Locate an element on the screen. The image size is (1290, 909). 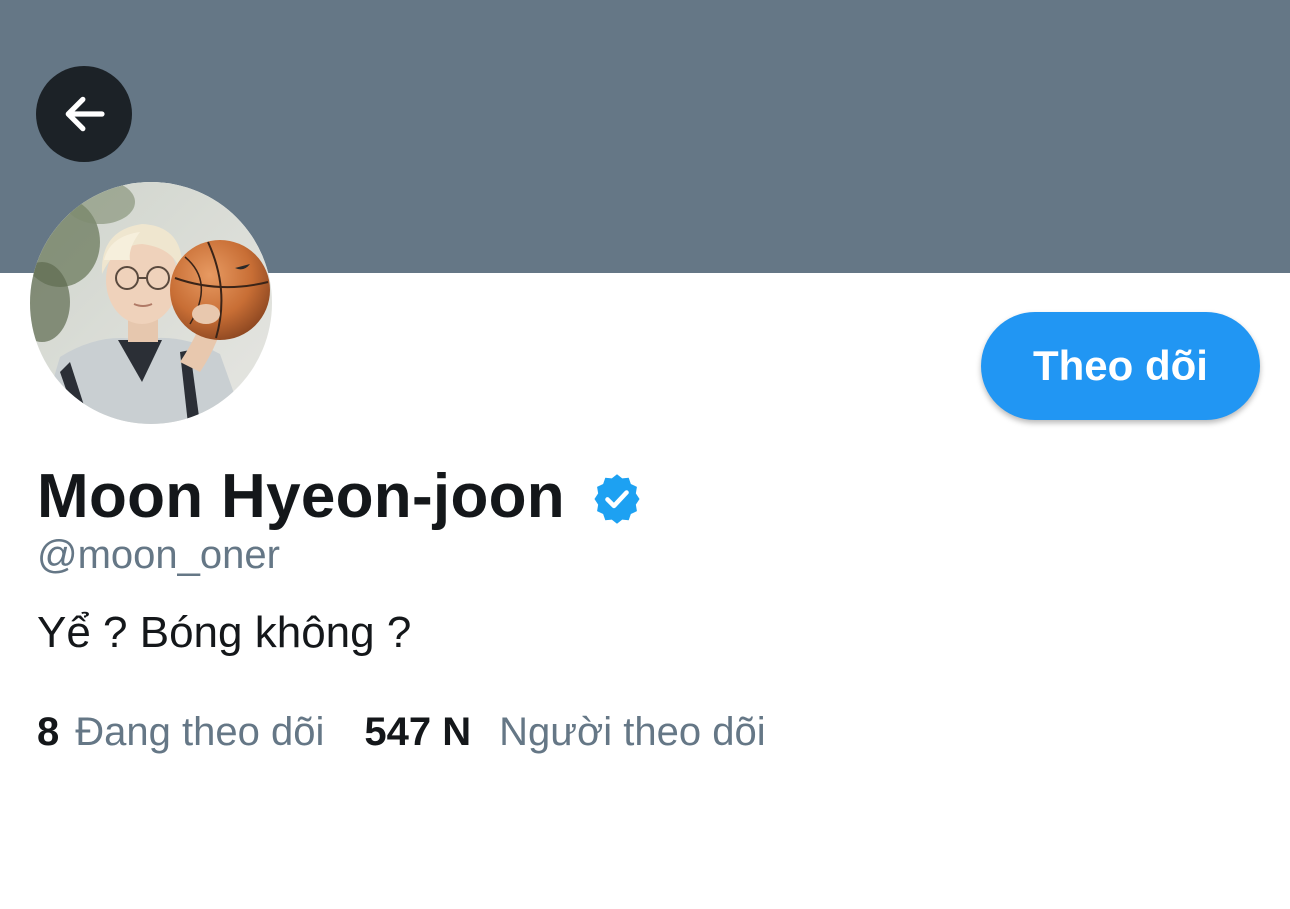
username-handle: @moon_oner is located at coordinates (158, 555).